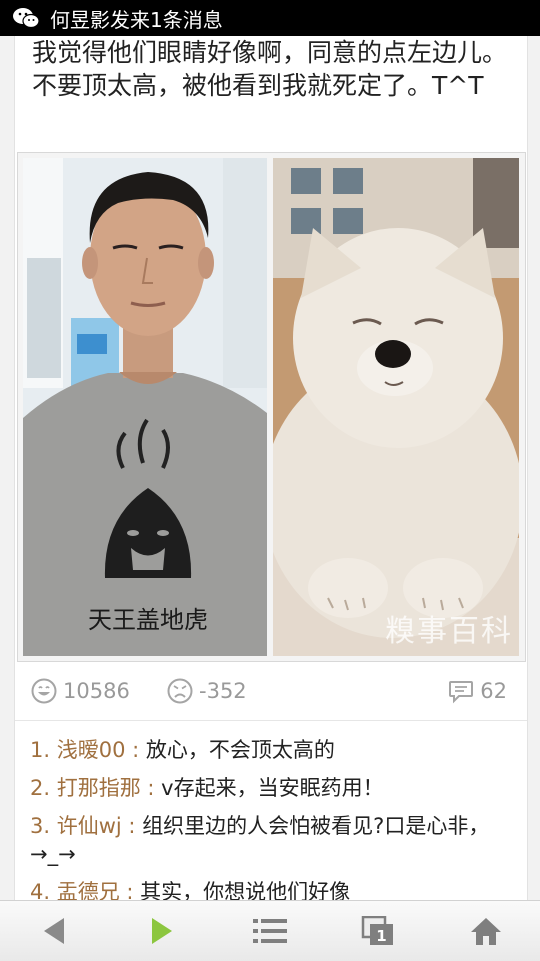 The height and width of the screenshot is (961, 540). Describe the element at coordinates (40, 826) in the screenshot. I see `comment-index: 3.` at that location.